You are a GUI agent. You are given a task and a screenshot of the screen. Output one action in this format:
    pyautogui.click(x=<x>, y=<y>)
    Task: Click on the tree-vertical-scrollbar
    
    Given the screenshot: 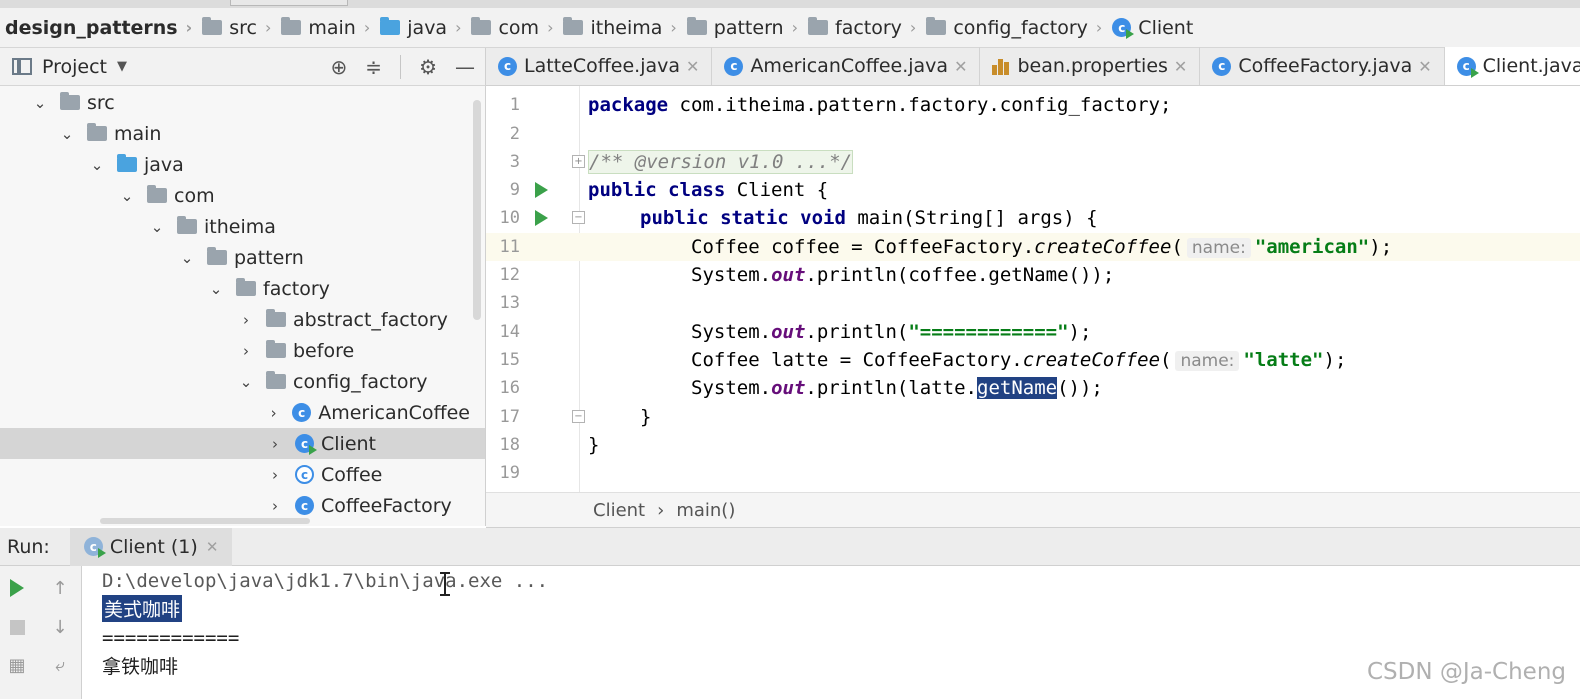 What is the action you would take?
    pyautogui.click(x=477, y=210)
    